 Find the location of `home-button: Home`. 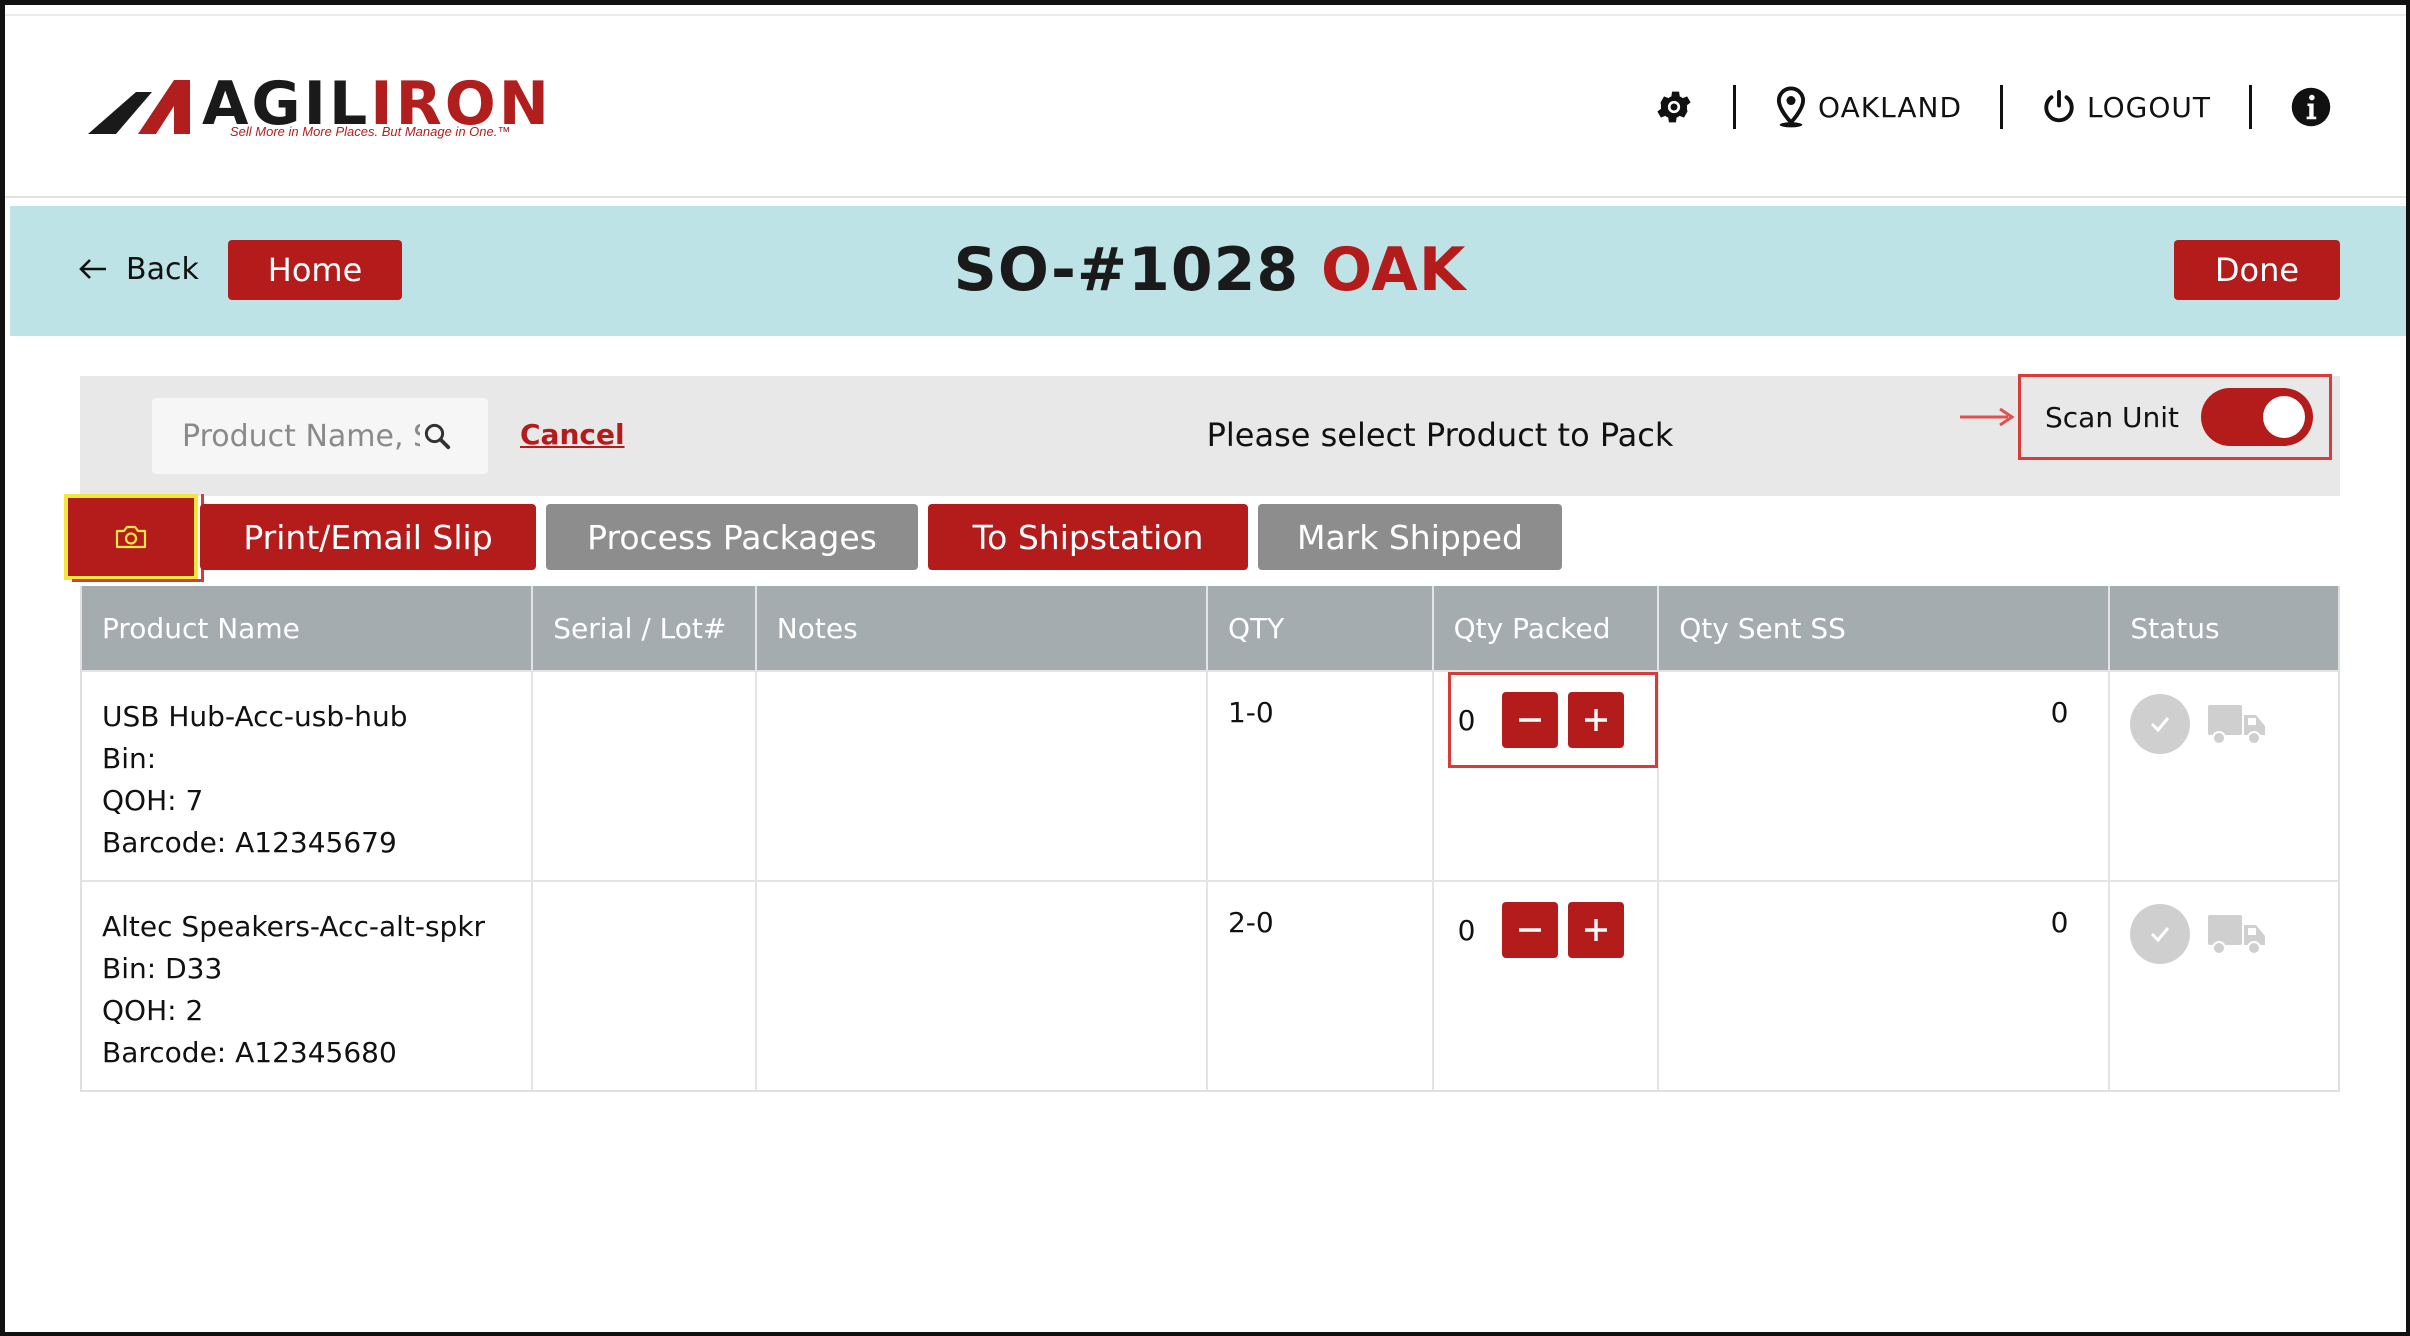

home-button: Home is located at coordinates (315, 270).